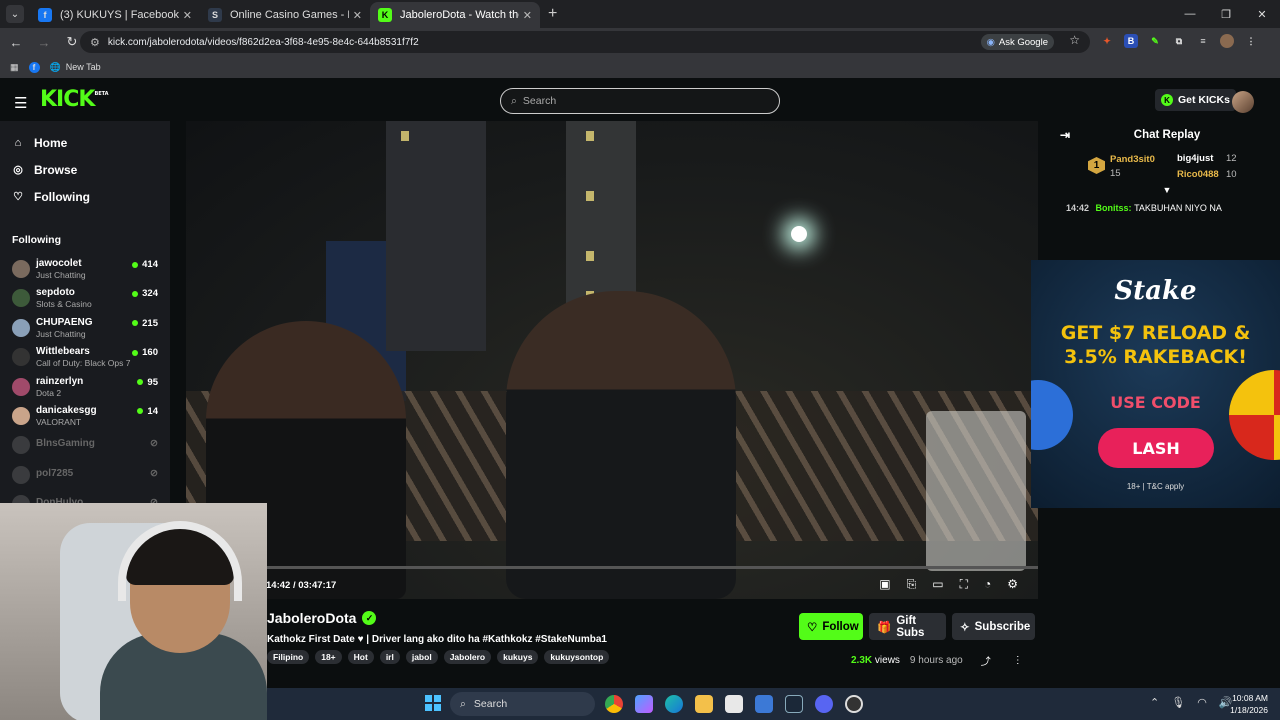 The image size is (1280, 720). I want to click on more-options-icon: ⋮, so click(1018, 660).